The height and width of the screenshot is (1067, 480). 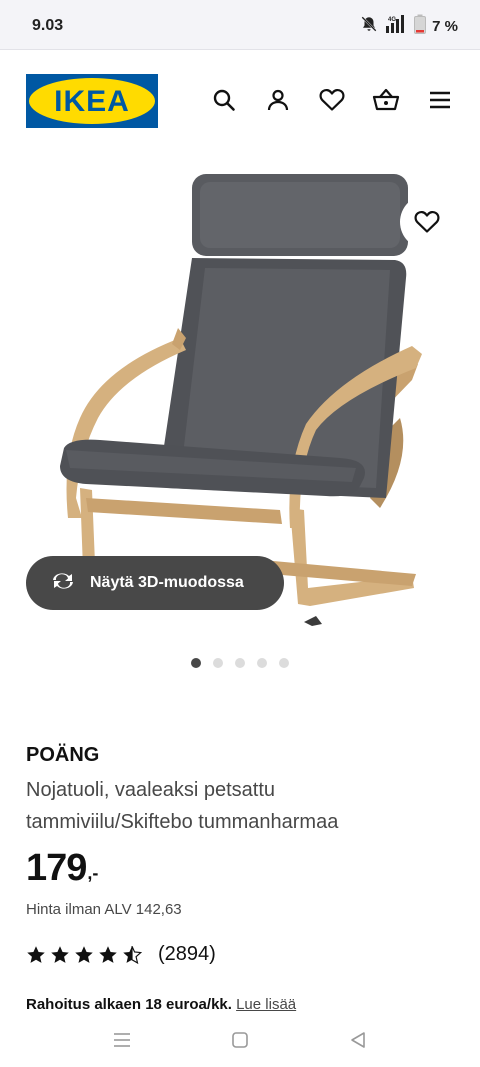 What do you see at coordinates (358, 1040) in the screenshot?
I see `back-icon` at bounding box center [358, 1040].